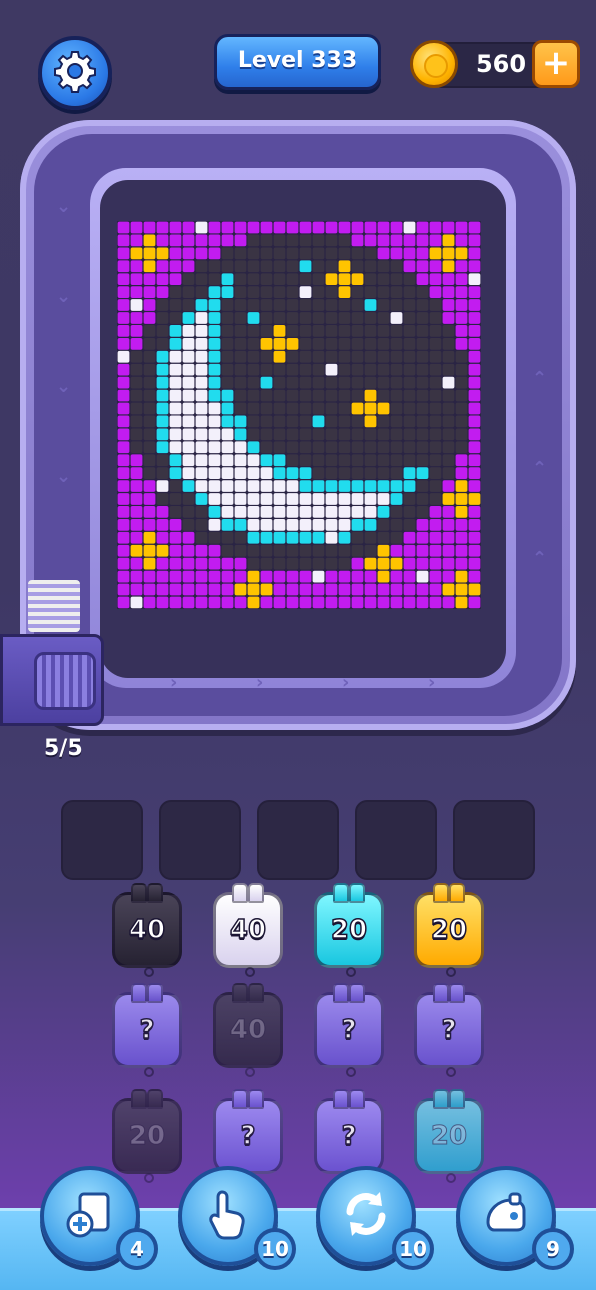 This screenshot has height=1290, width=596. I want to click on mystery-piece: ?, so click(349, 1136).